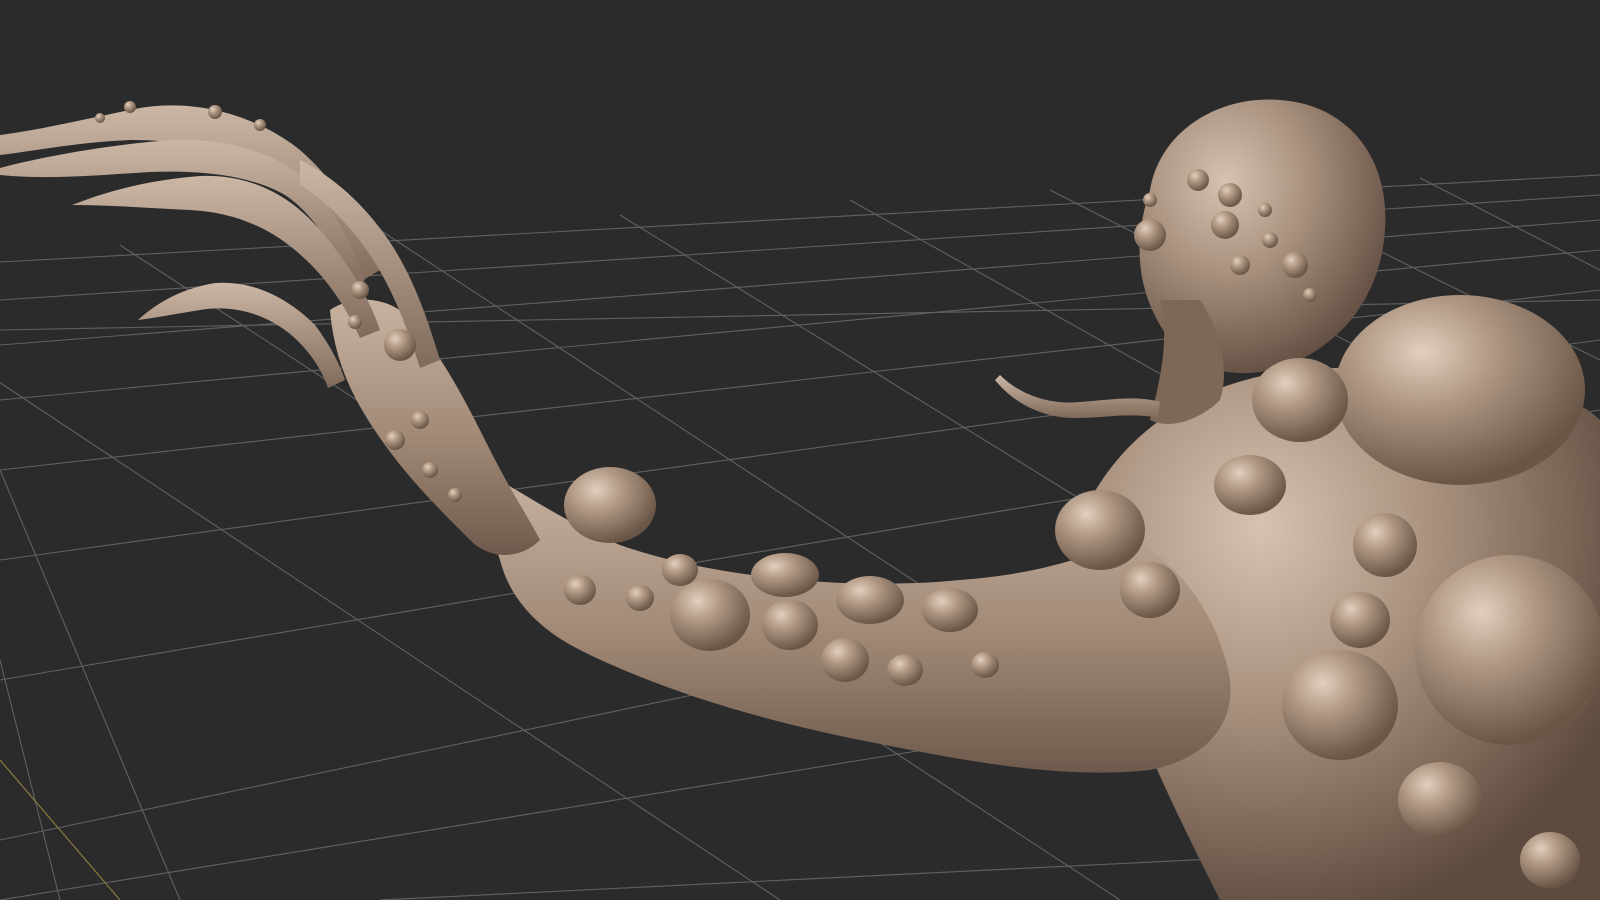 Image resolution: width=1600 pixels, height=900 pixels. I want to click on hand, so click(435, 427).